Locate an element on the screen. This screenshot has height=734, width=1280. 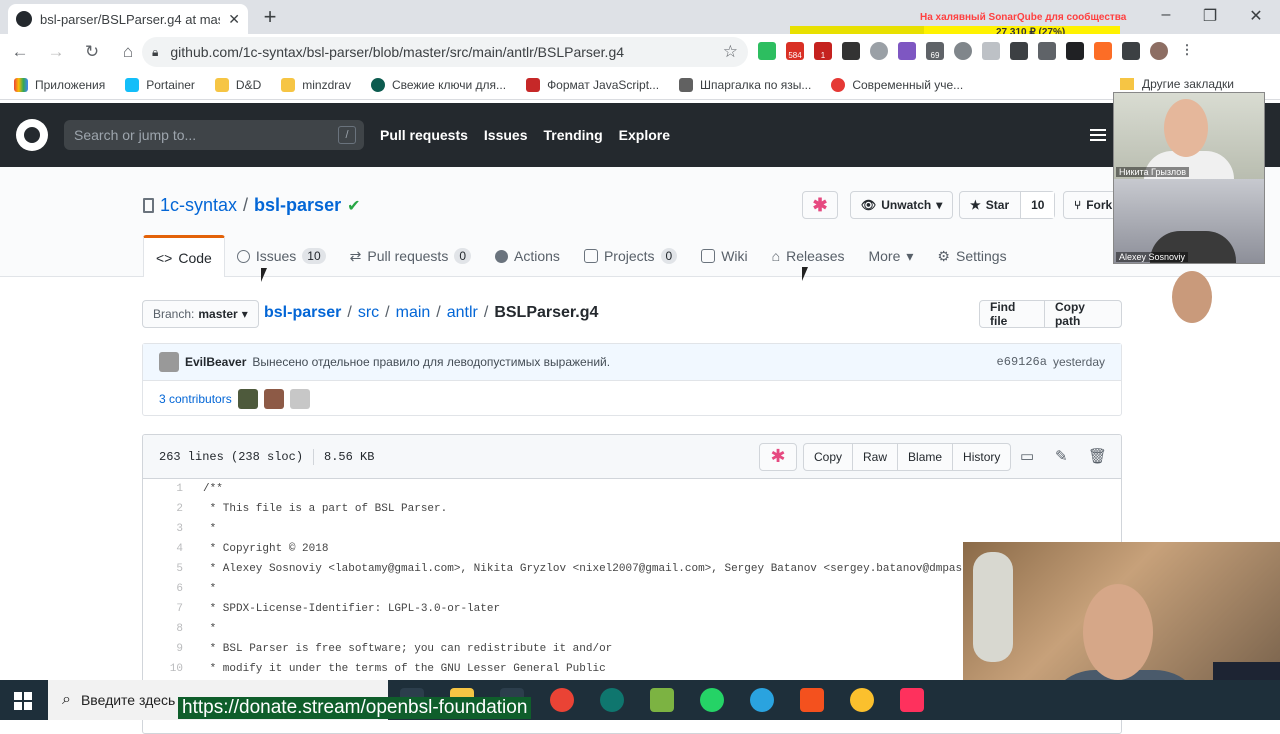
hamburger-menu-icon is located at coordinates (1098, 135).